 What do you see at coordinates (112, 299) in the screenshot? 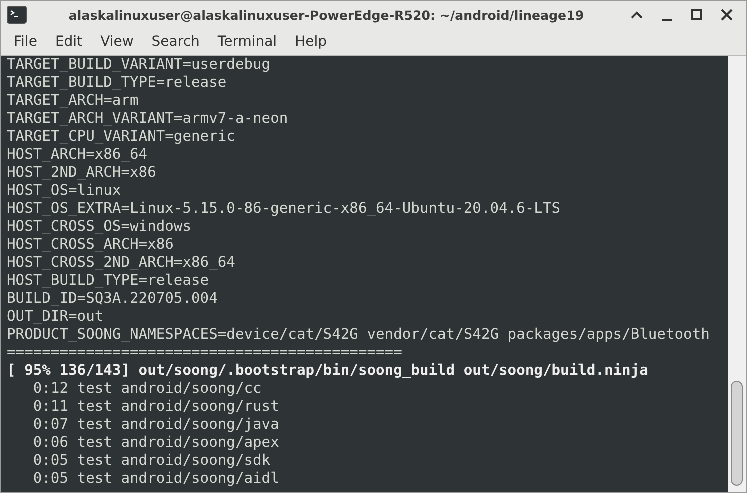
I see `terminal-line: BUILD_ID=SQ3A.220705.004` at bounding box center [112, 299].